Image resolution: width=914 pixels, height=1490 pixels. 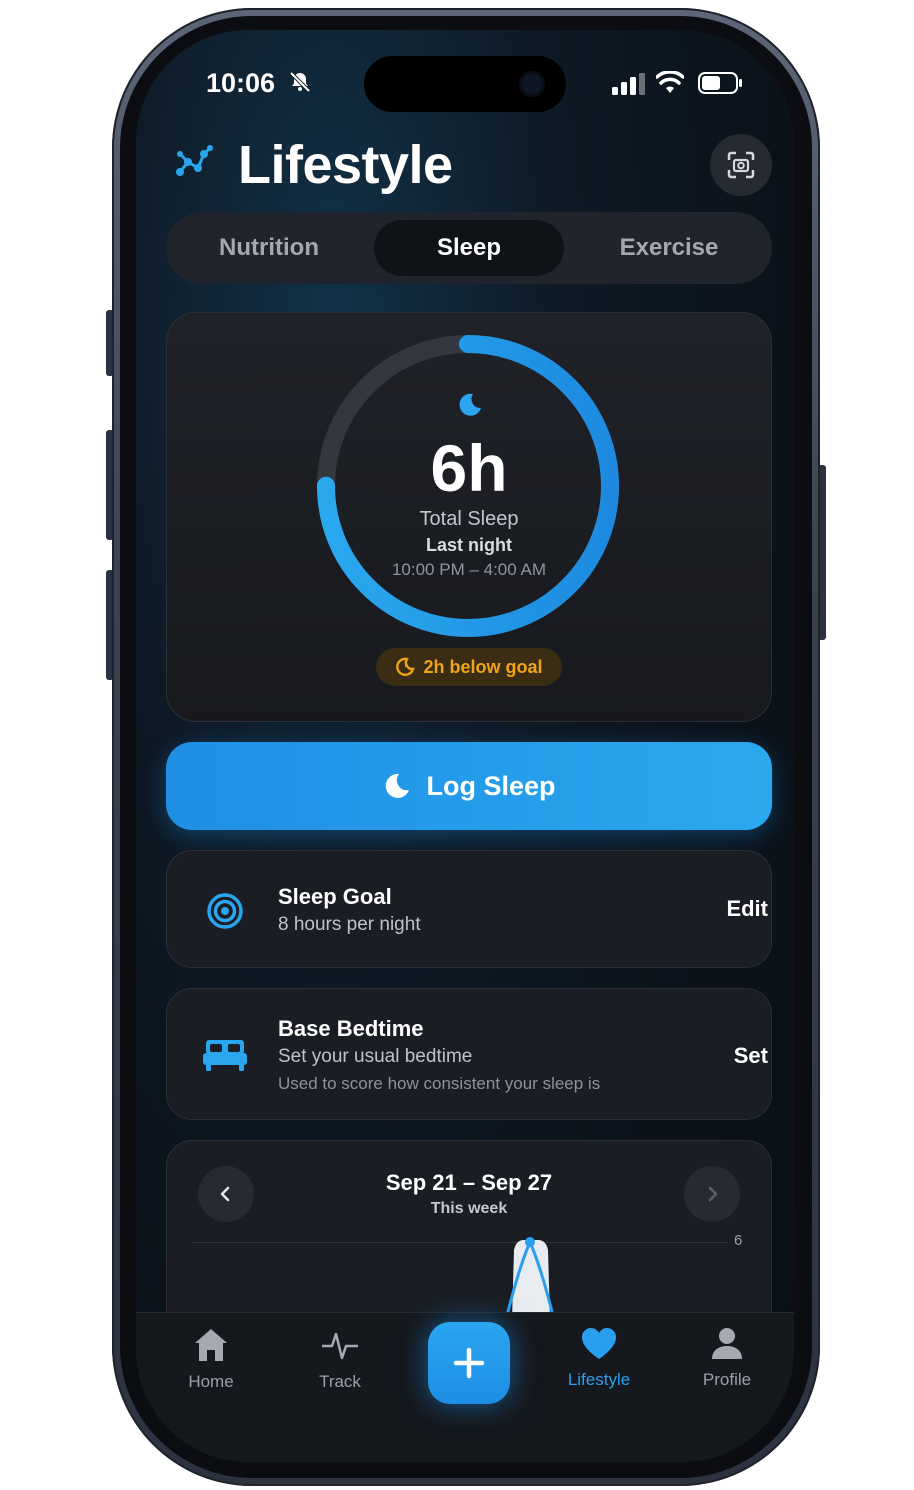 I want to click on bell-muted-icon, so click(x=300, y=82).